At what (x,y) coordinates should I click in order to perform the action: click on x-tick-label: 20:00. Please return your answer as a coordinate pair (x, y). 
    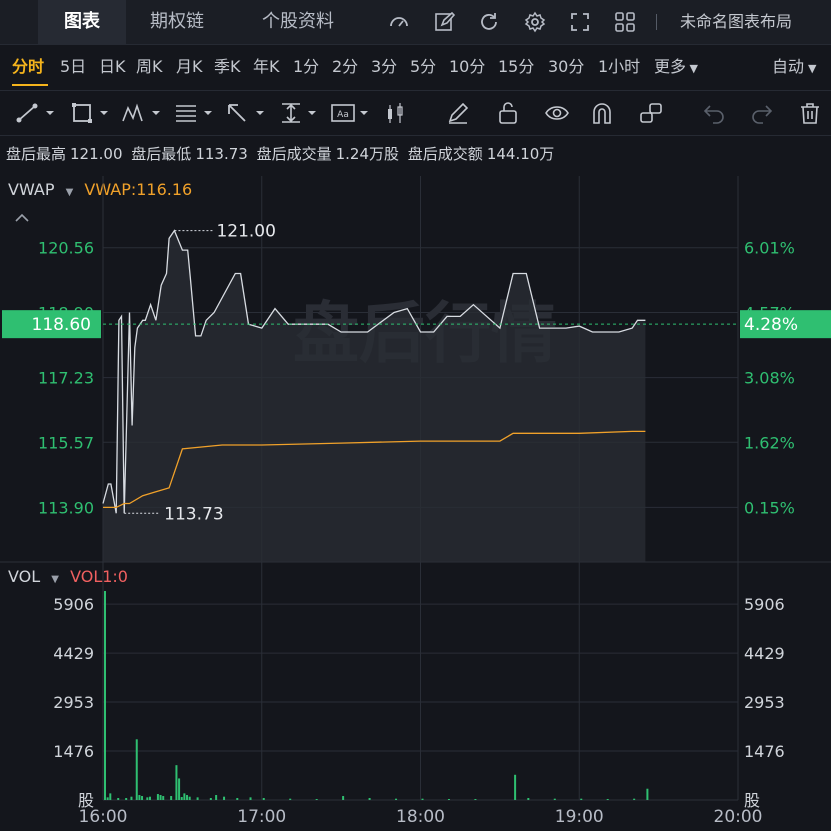
    Looking at the image, I should click on (738, 817).